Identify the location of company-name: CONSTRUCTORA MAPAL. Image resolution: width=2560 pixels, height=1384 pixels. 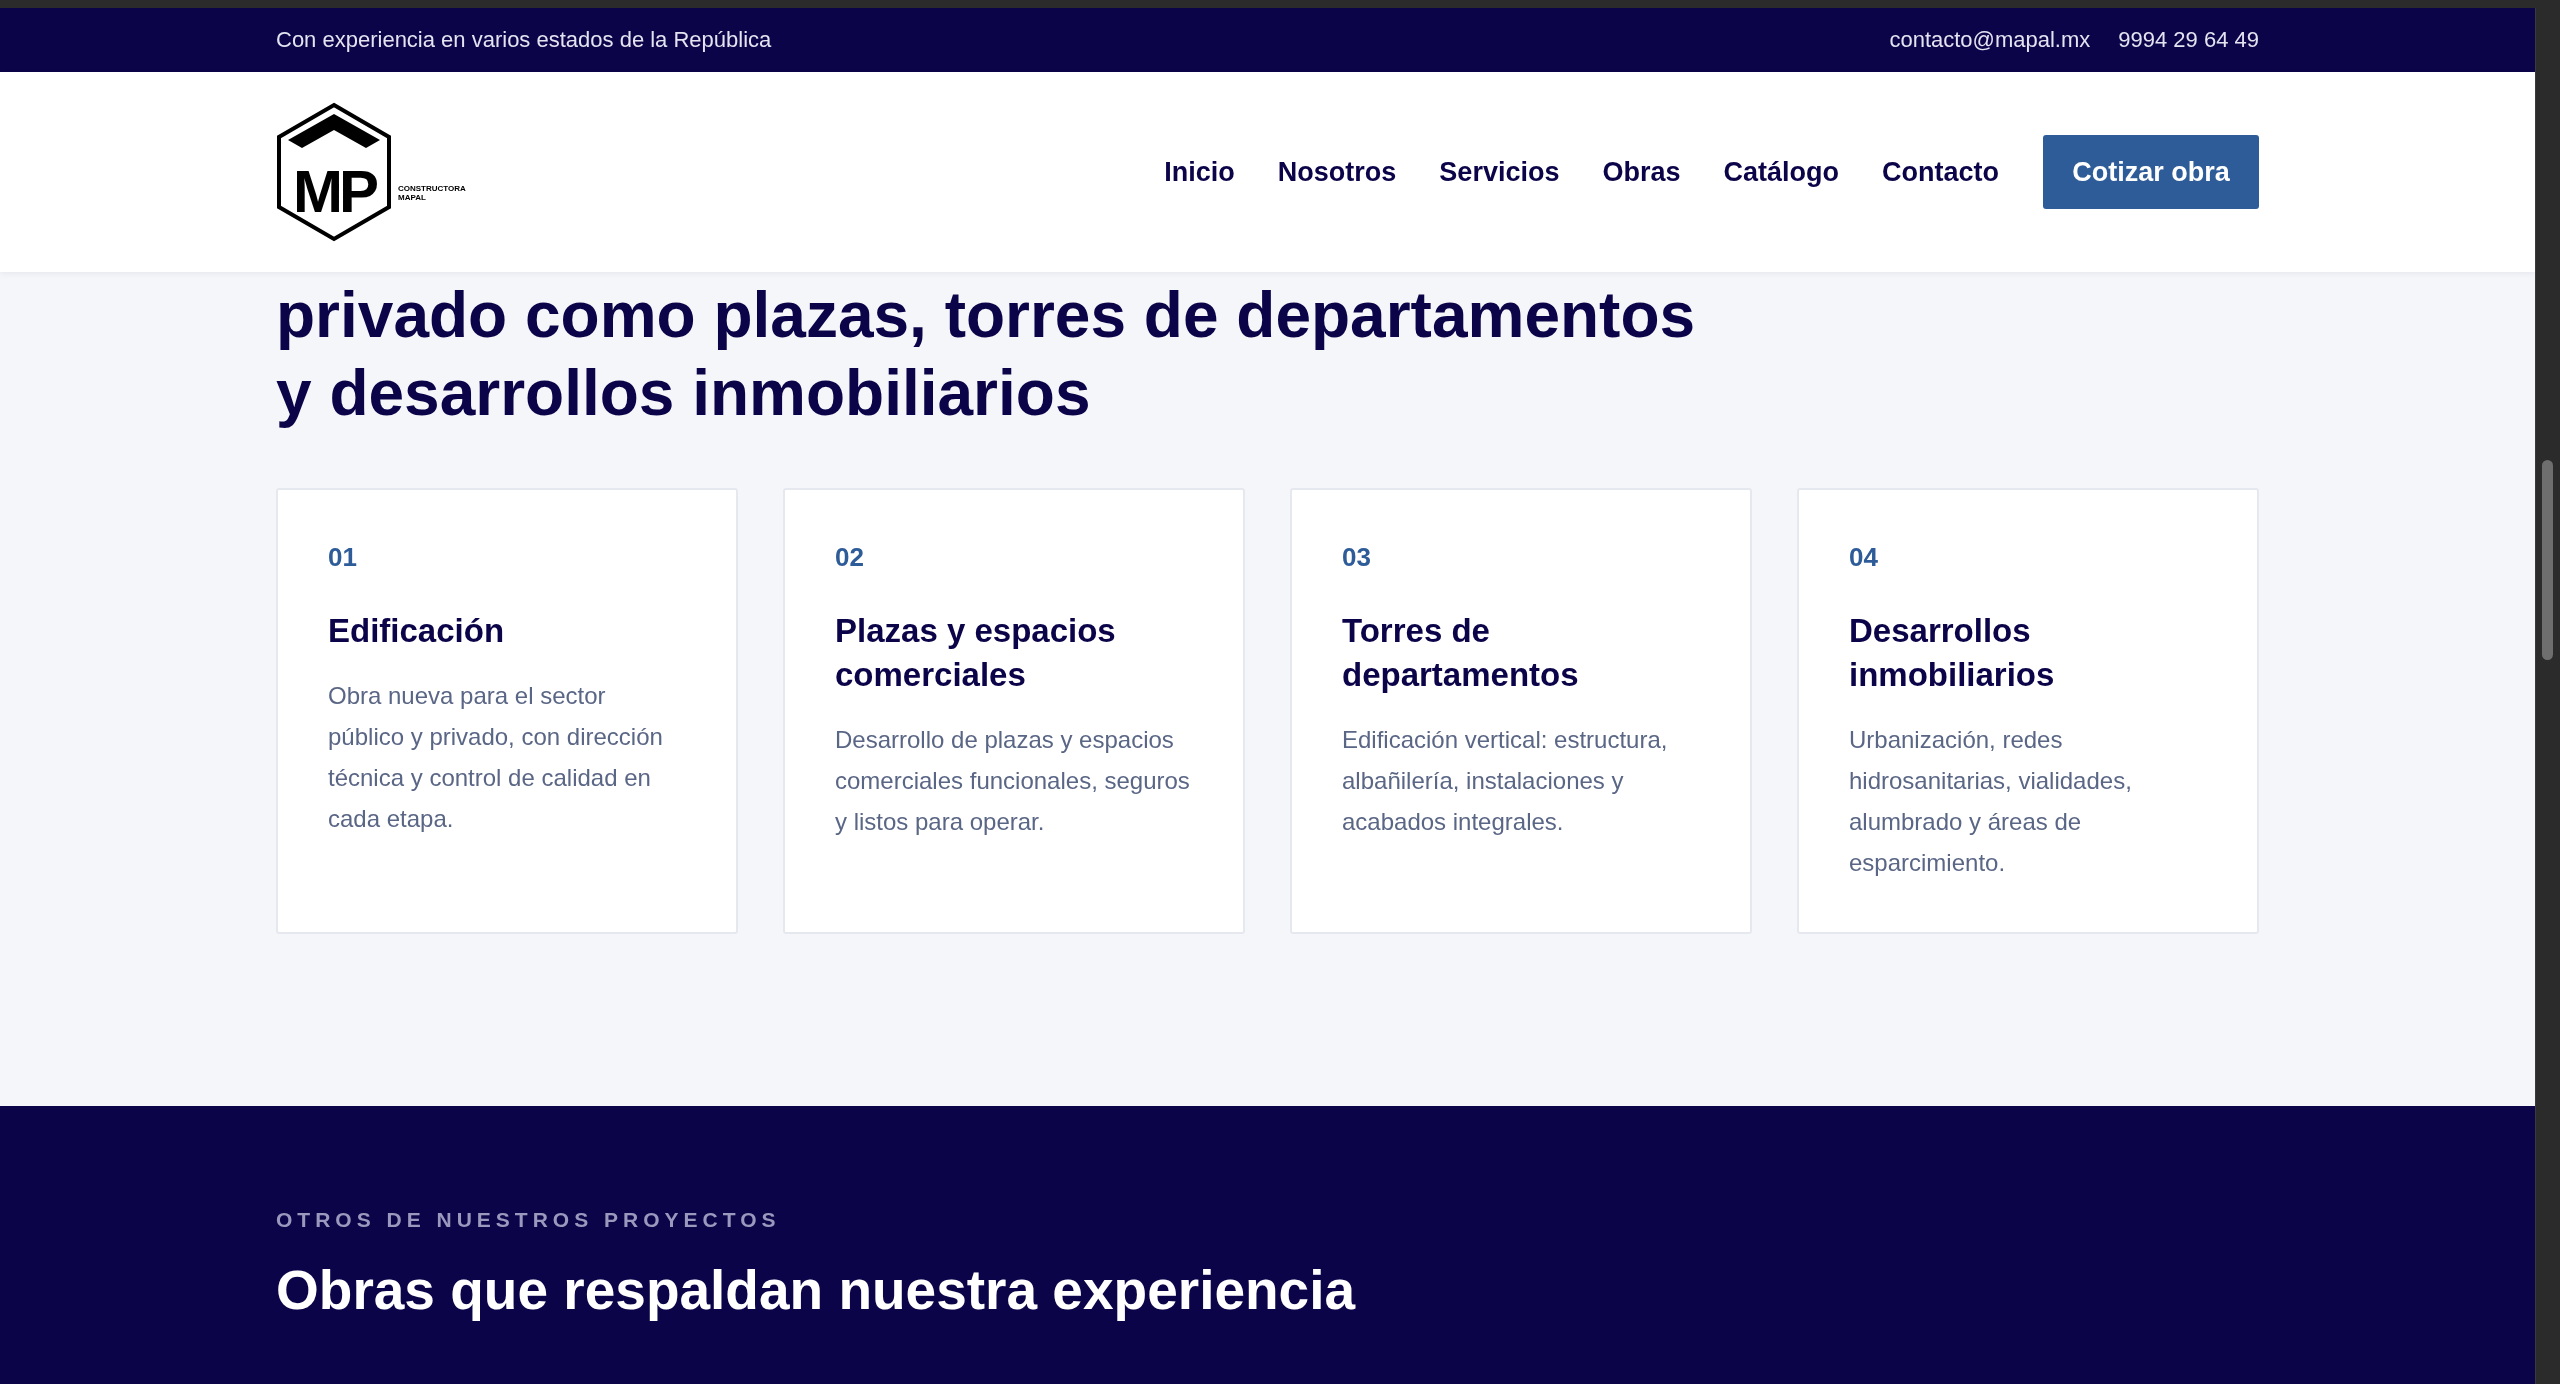
(432, 193).